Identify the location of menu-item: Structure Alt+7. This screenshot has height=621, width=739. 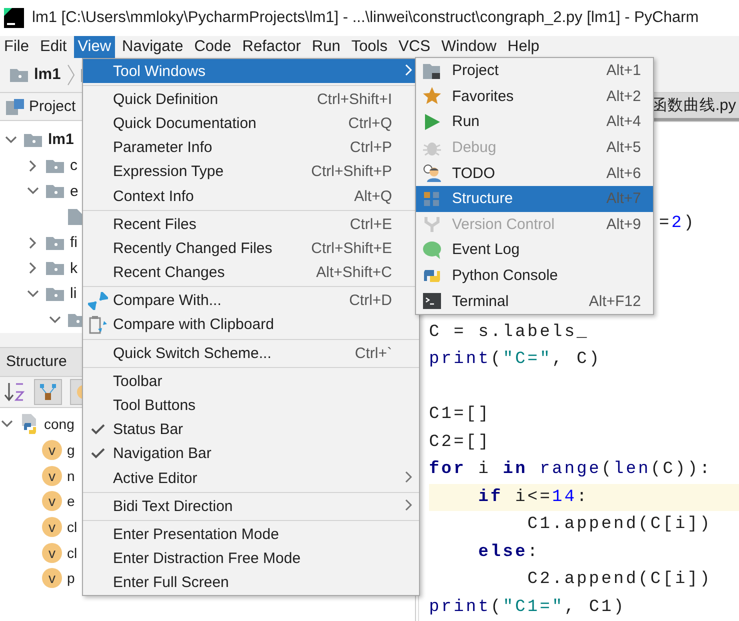
(534, 199).